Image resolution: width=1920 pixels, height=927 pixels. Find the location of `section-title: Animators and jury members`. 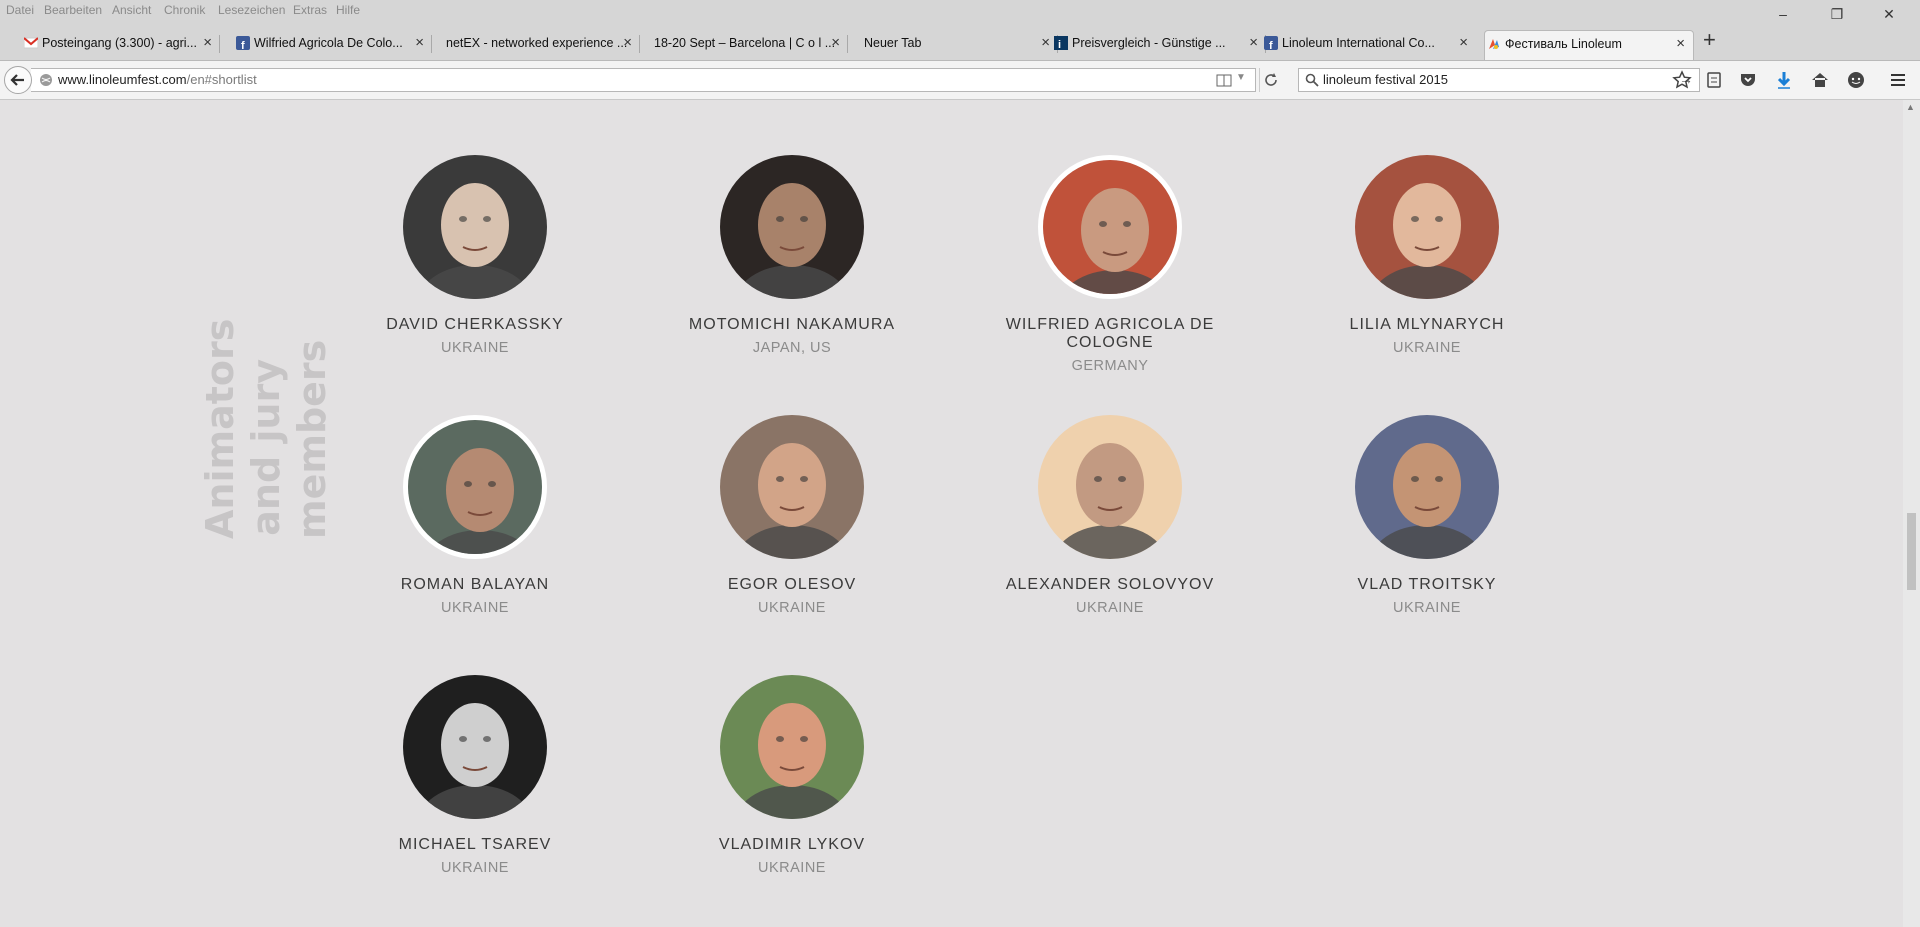

section-title: Animators and jury members is located at coordinates (266, 428).